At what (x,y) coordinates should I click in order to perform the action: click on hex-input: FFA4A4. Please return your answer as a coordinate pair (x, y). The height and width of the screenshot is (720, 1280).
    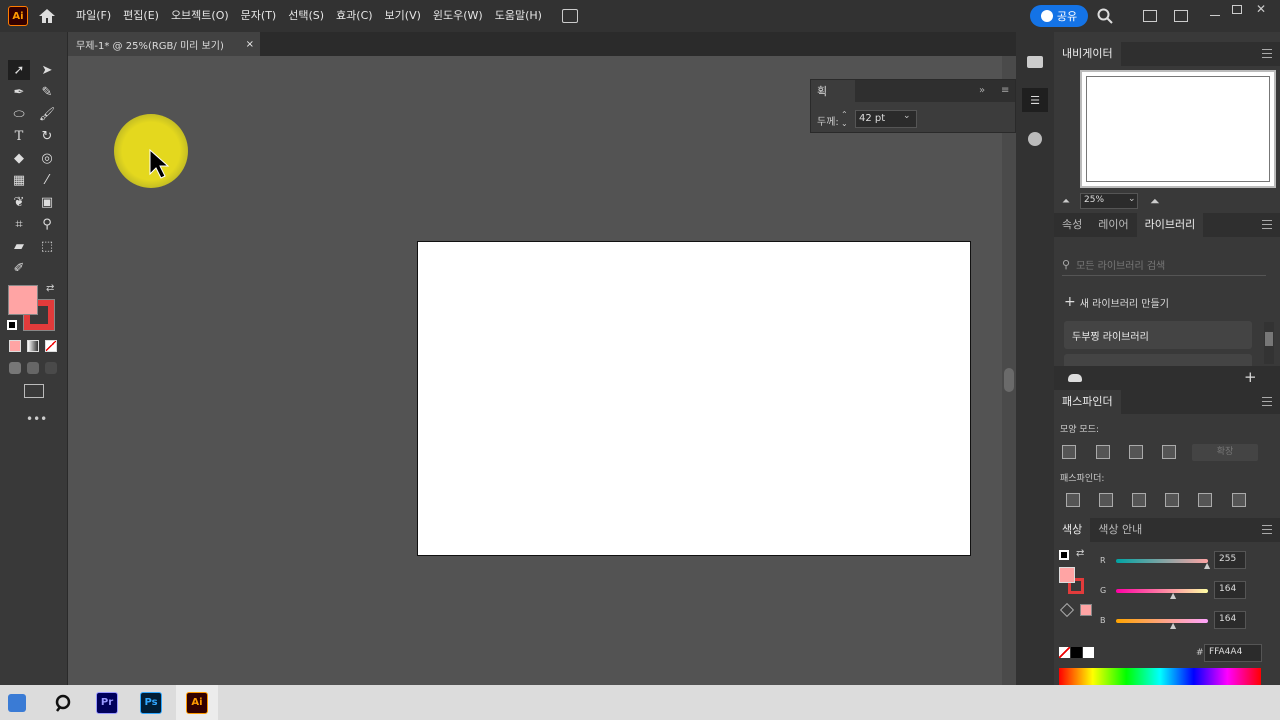
    Looking at the image, I should click on (1233, 653).